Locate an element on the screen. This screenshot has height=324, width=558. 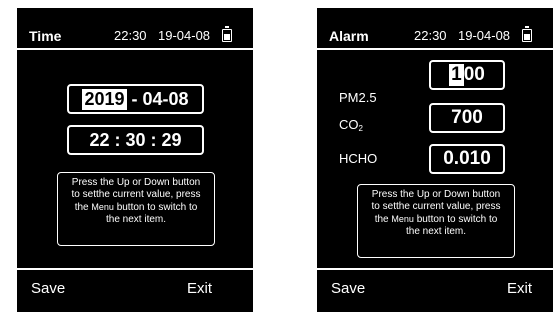
pm25-field: 1 00 is located at coordinates (467, 75).